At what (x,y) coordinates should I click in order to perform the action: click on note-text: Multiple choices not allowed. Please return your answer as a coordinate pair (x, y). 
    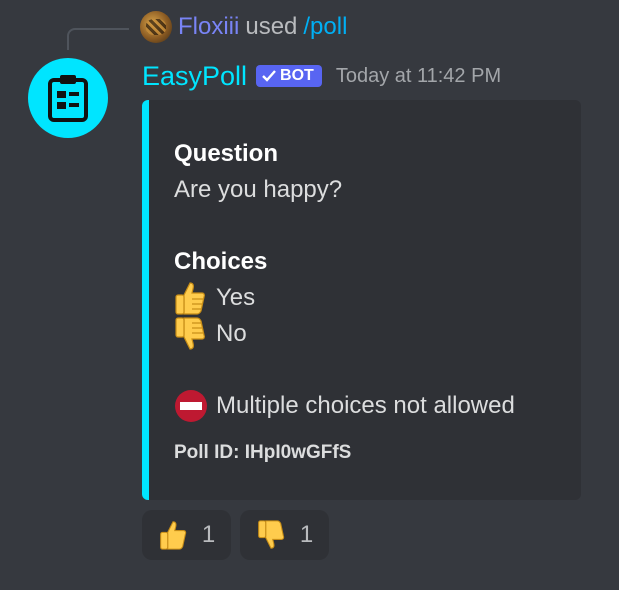
    Looking at the image, I should click on (365, 405).